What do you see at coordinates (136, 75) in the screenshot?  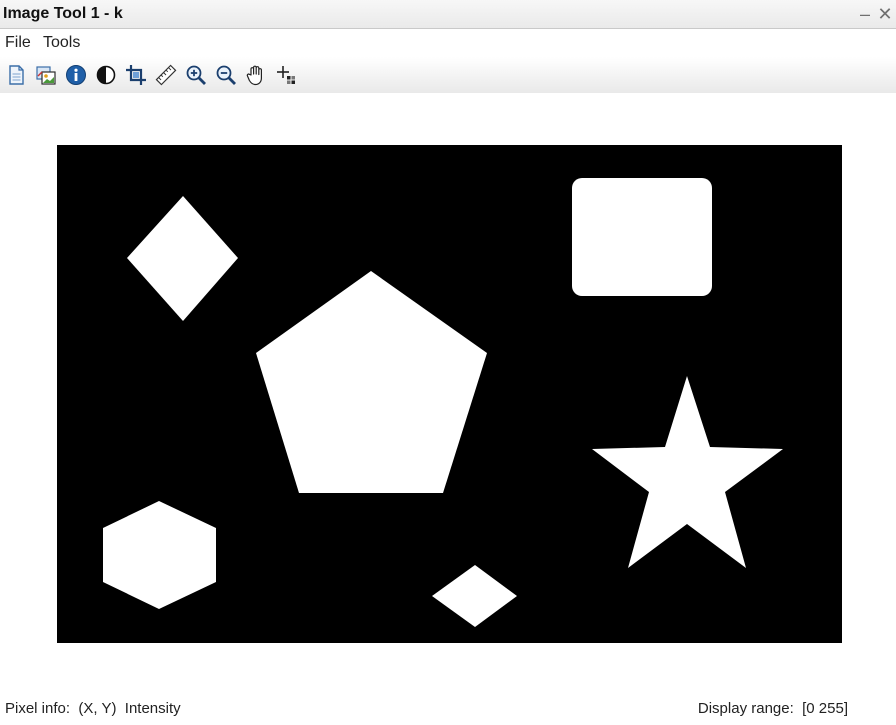 I see `crop-icon` at bounding box center [136, 75].